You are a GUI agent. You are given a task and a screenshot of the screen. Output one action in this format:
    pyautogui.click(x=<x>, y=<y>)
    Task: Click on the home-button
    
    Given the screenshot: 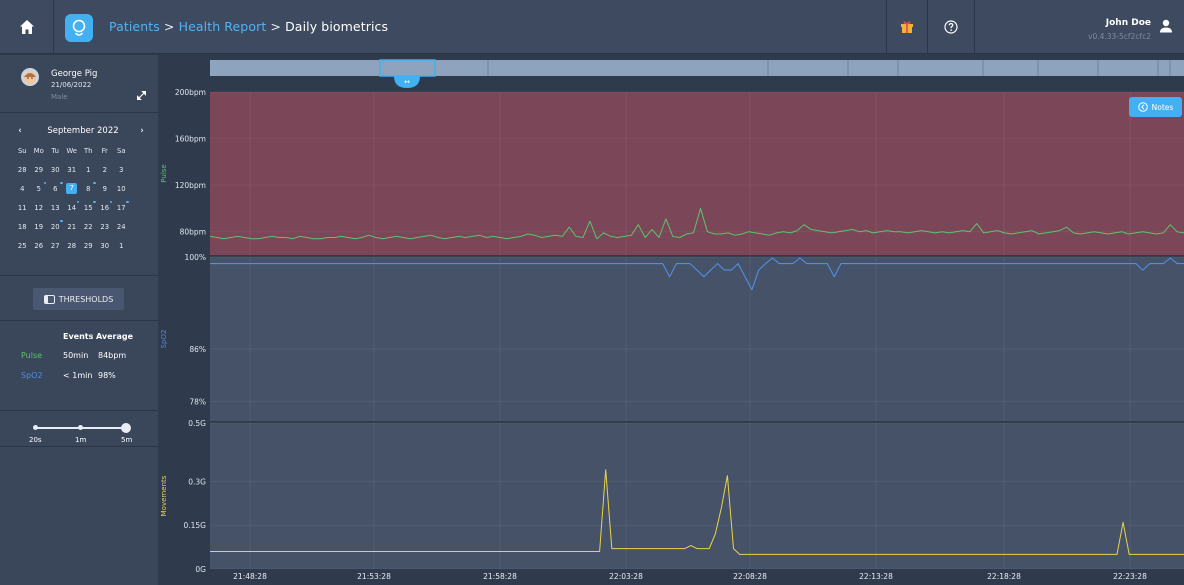 What is the action you would take?
    pyautogui.click(x=27, y=27)
    